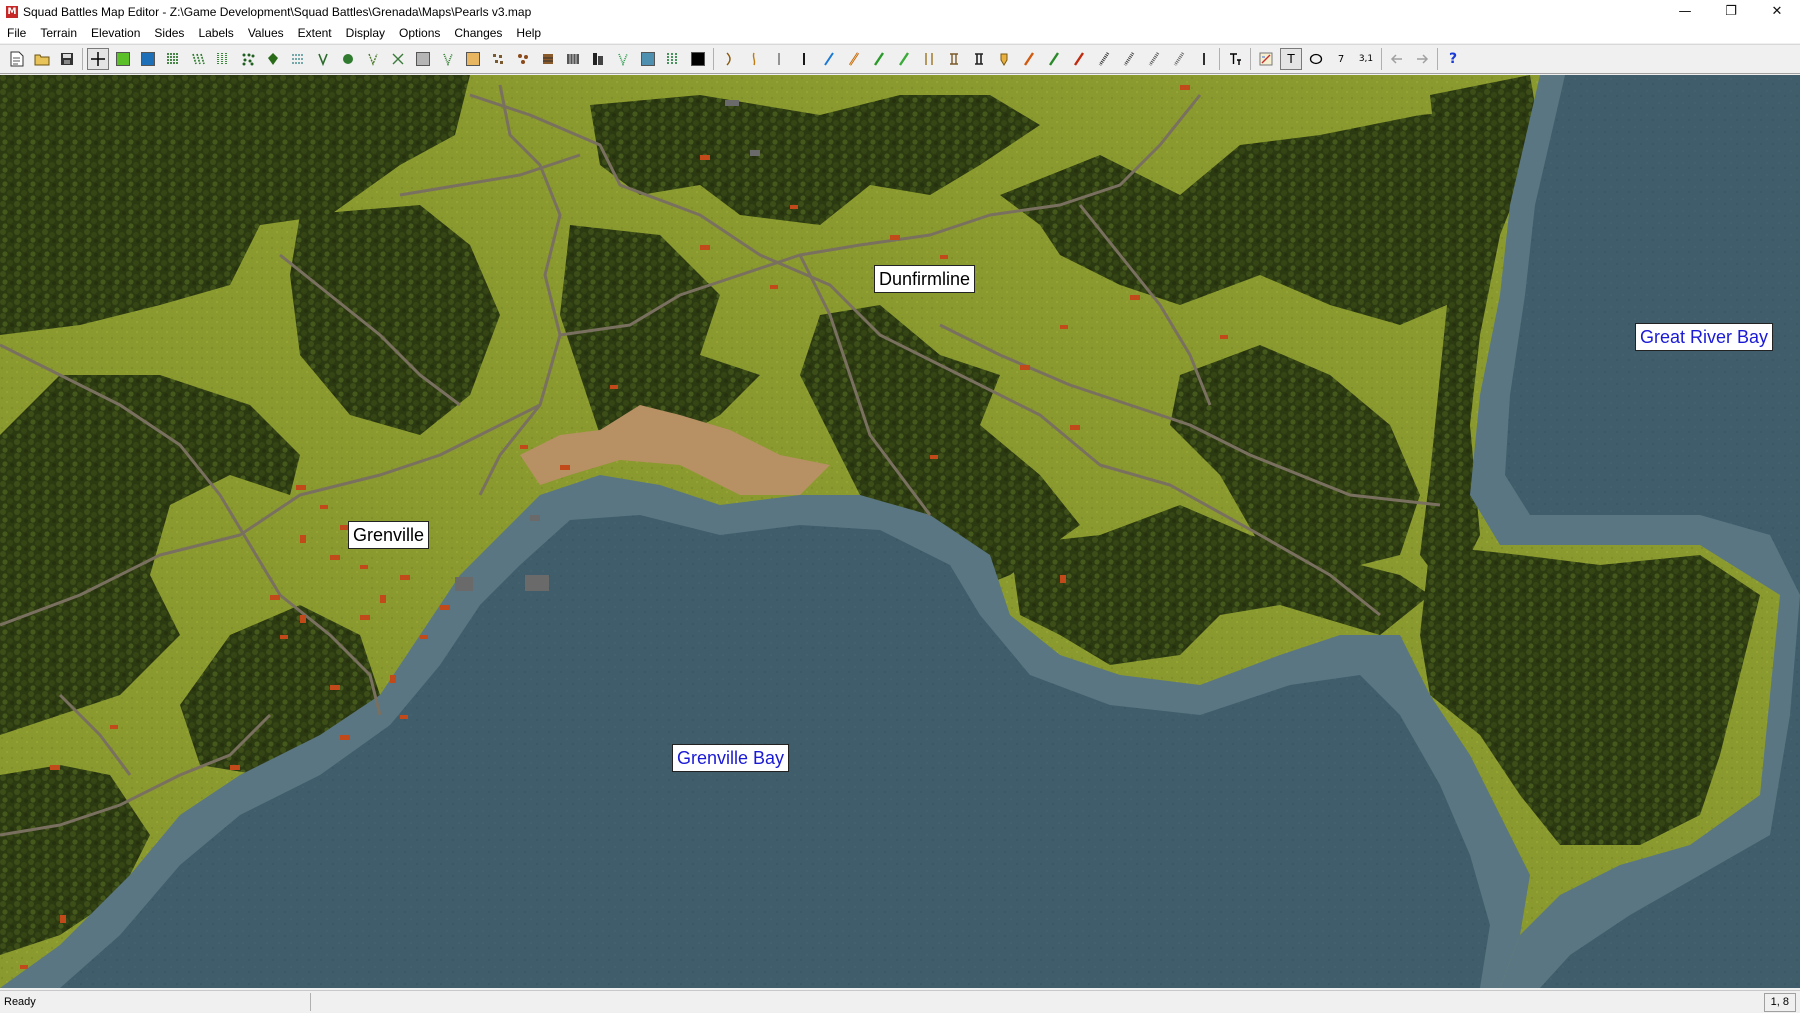 This screenshot has height=1013, width=1800. What do you see at coordinates (1204, 59) in the screenshot?
I see `line-icon` at bounding box center [1204, 59].